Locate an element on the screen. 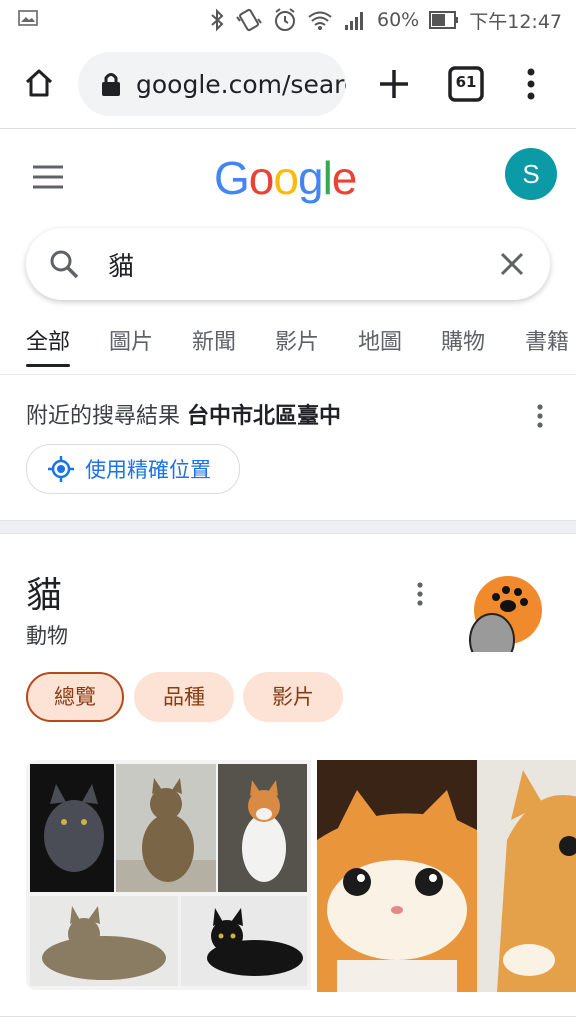 Image resolution: width=576 pixels, height=1024 pixels. google-logo: Google is located at coordinates (289, 178).